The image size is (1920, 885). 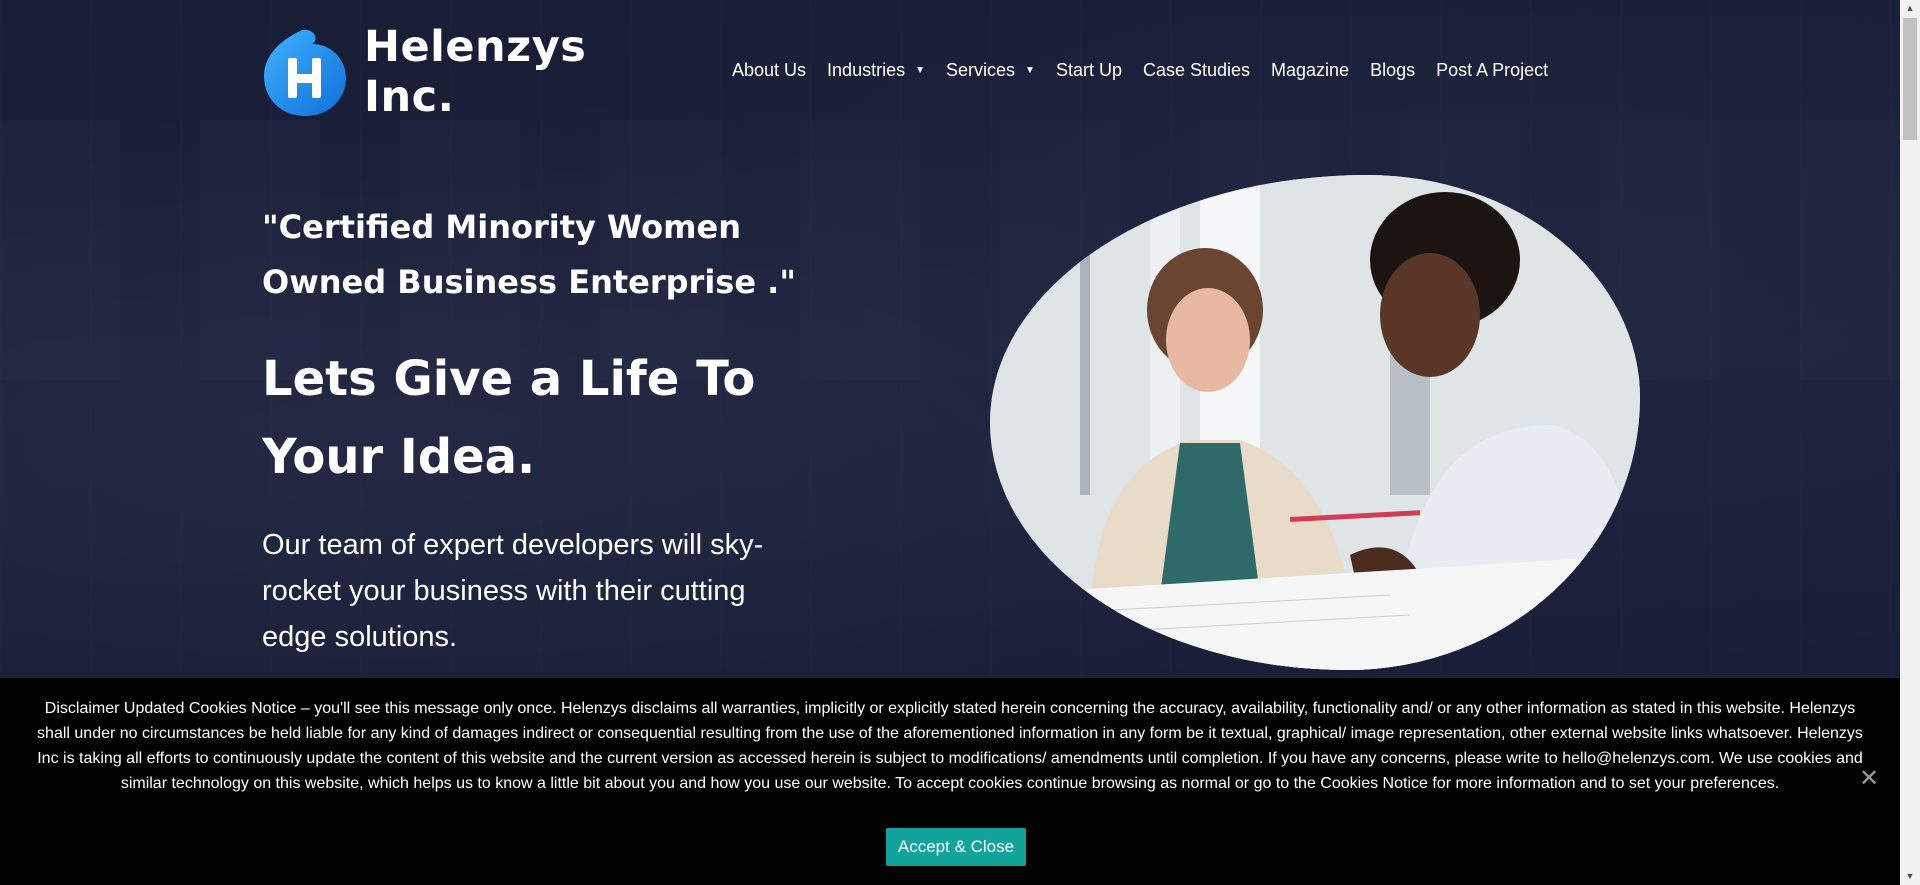 I want to click on scroll-down-arrow-icon: ▼, so click(x=1910, y=876).